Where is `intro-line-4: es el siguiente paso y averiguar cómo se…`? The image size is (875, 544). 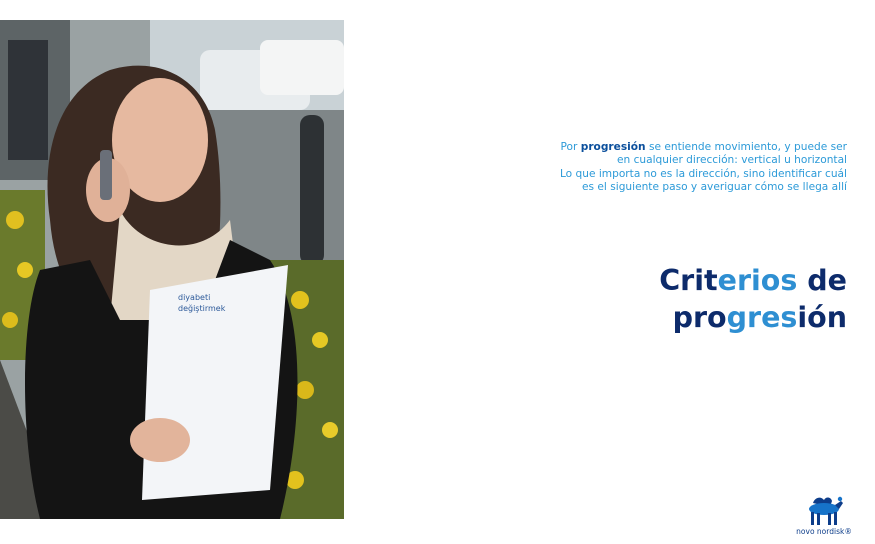
intro-line-4: es el siguiente paso y averiguar cómo se… is located at coordinates (714, 186).